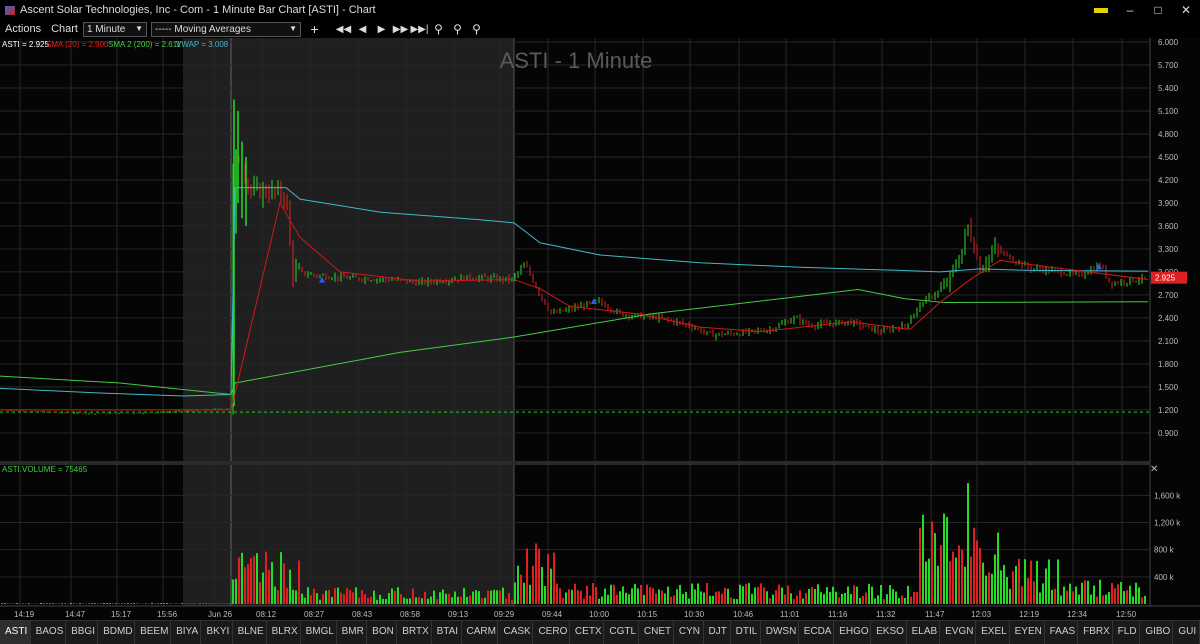 The height and width of the screenshot is (644, 1200). I want to click on symbol-tab-cyn: CYN, so click(688, 632).